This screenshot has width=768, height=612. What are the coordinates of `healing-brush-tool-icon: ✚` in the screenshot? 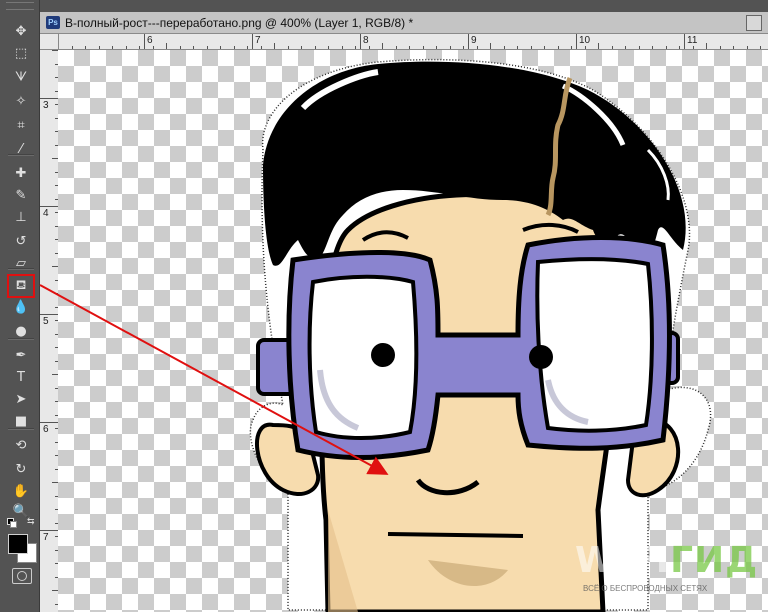 It's located at (21, 174).